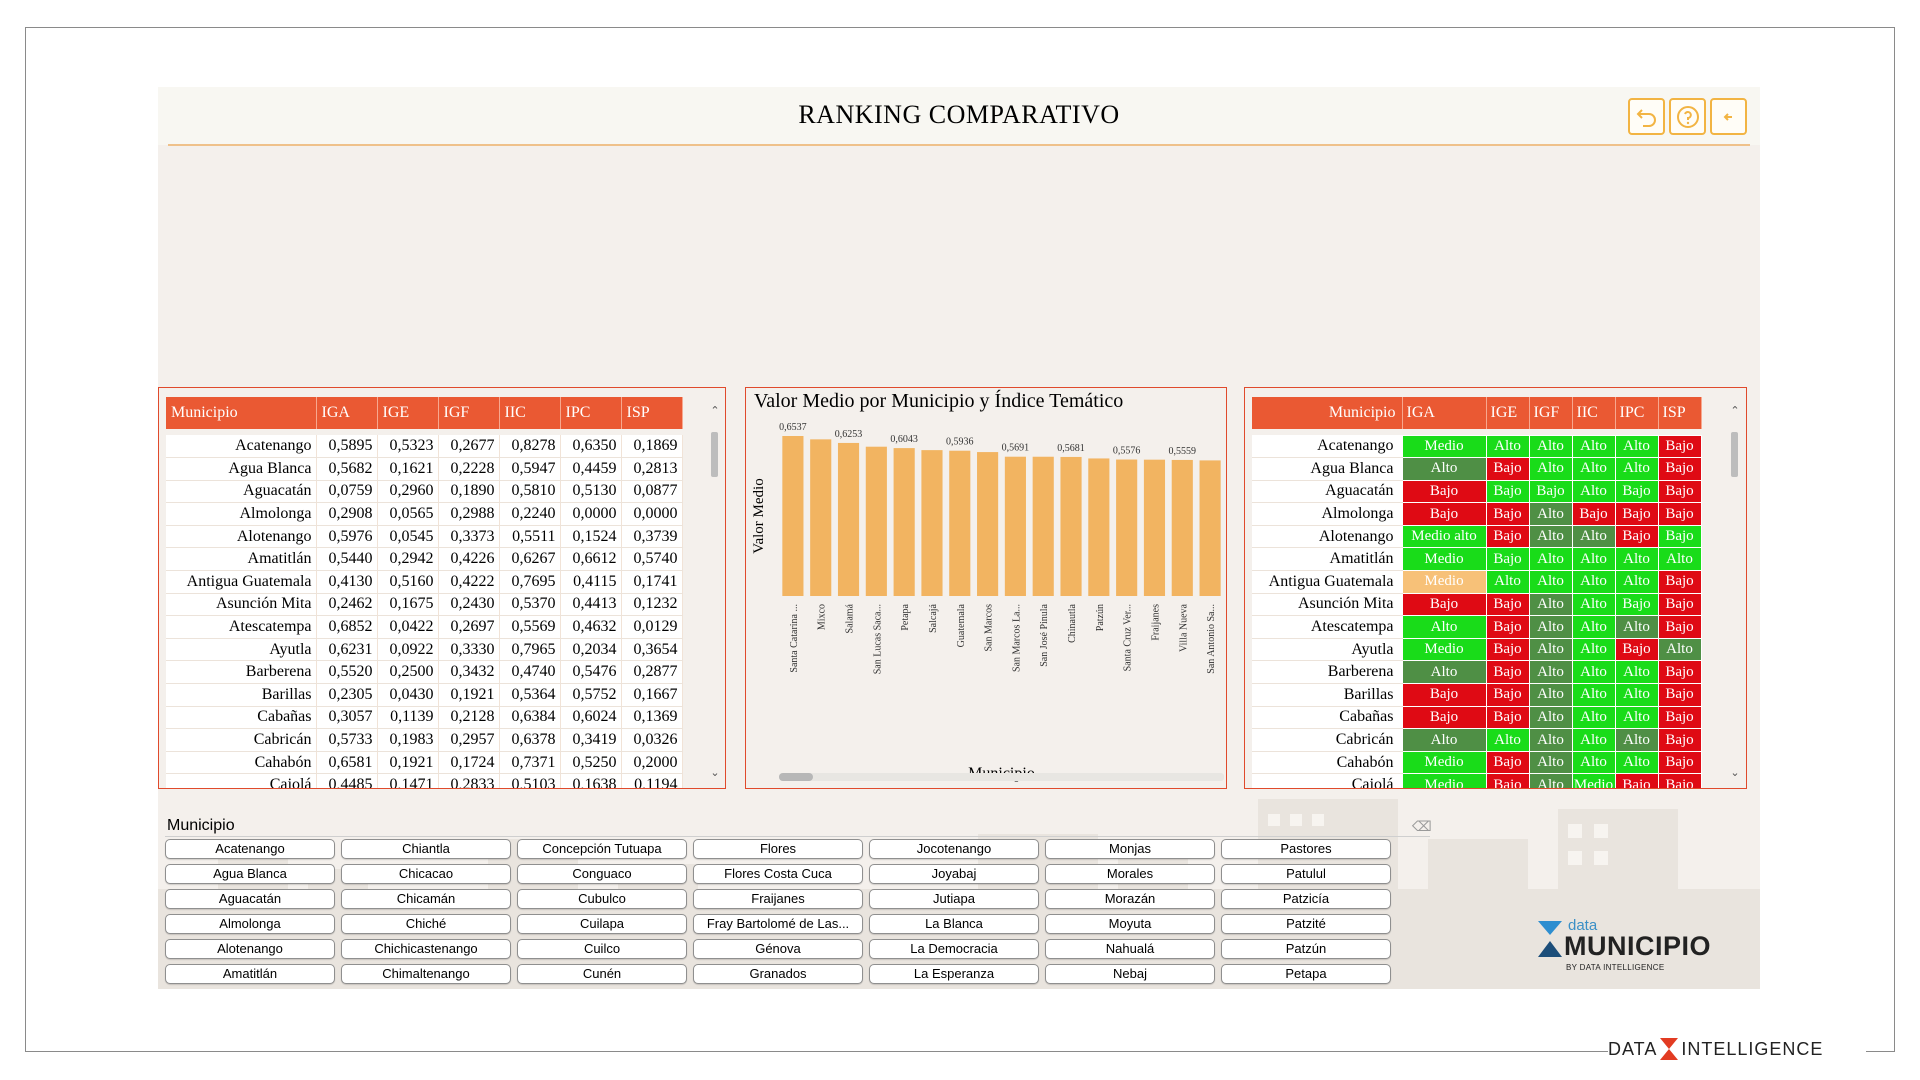 The height and width of the screenshot is (1080, 1920). What do you see at coordinates (1477, 780) in the screenshot?
I see `table-row: Cajolá Medio Bajo Alto Medio Bajo Bajo` at bounding box center [1477, 780].